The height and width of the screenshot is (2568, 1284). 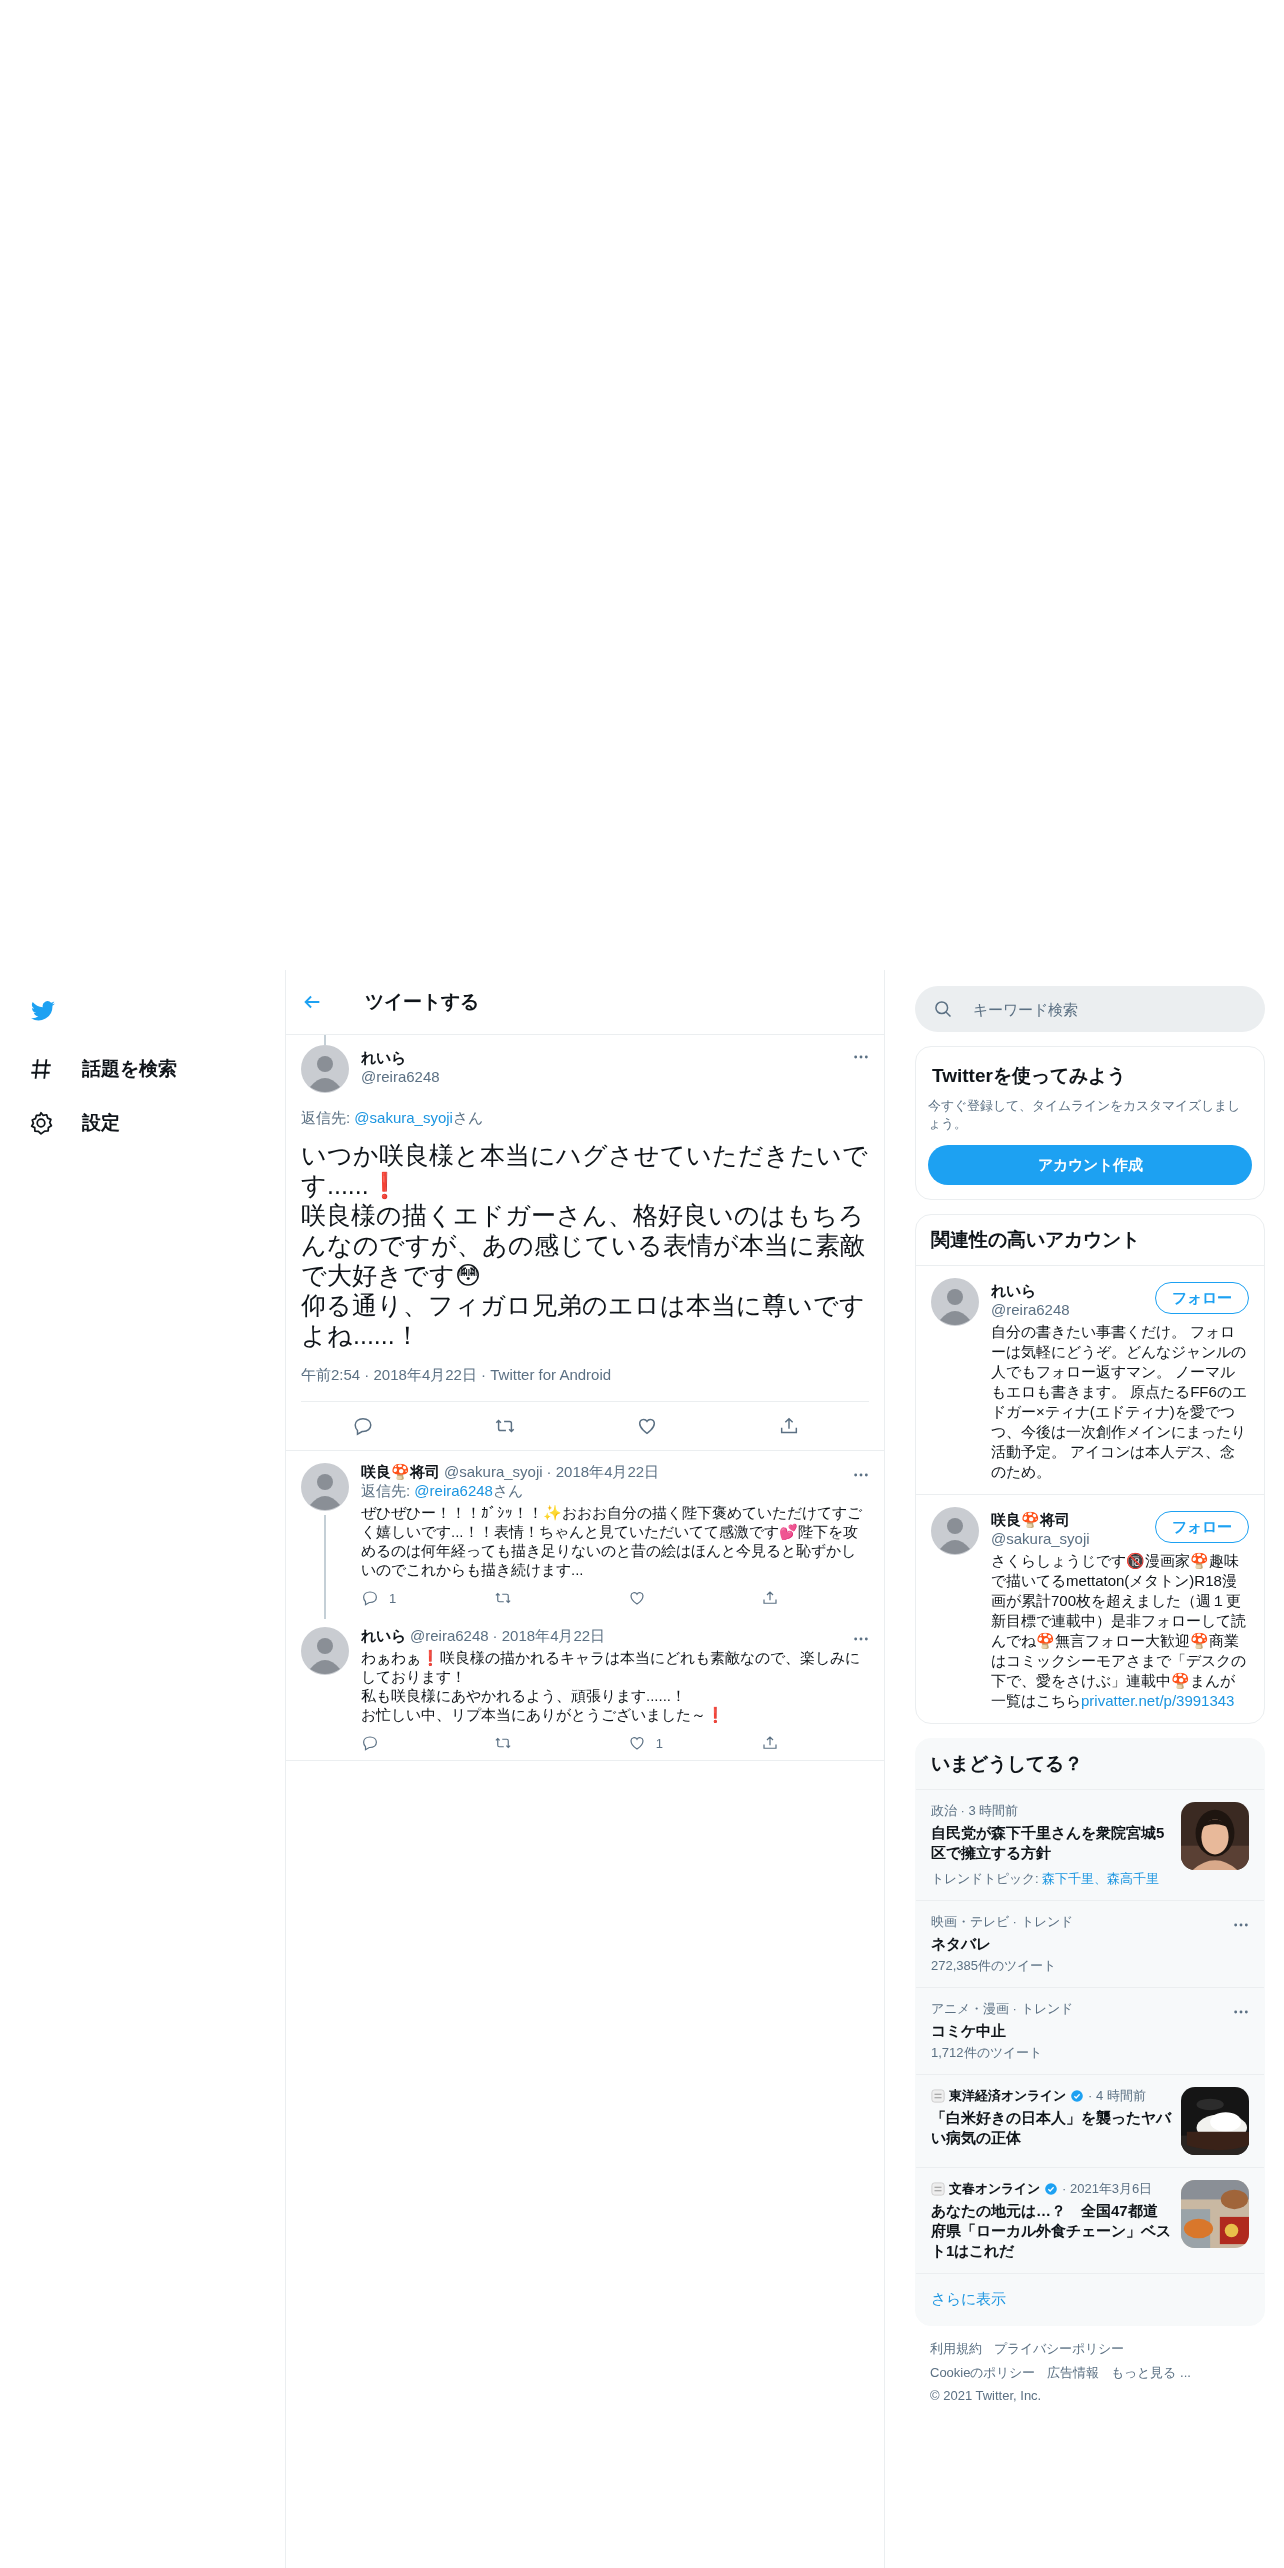 What do you see at coordinates (994, 1966) in the screenshot?
I see `tweet-count: 272,385件のツイート` at bounding box center [994, 1966].